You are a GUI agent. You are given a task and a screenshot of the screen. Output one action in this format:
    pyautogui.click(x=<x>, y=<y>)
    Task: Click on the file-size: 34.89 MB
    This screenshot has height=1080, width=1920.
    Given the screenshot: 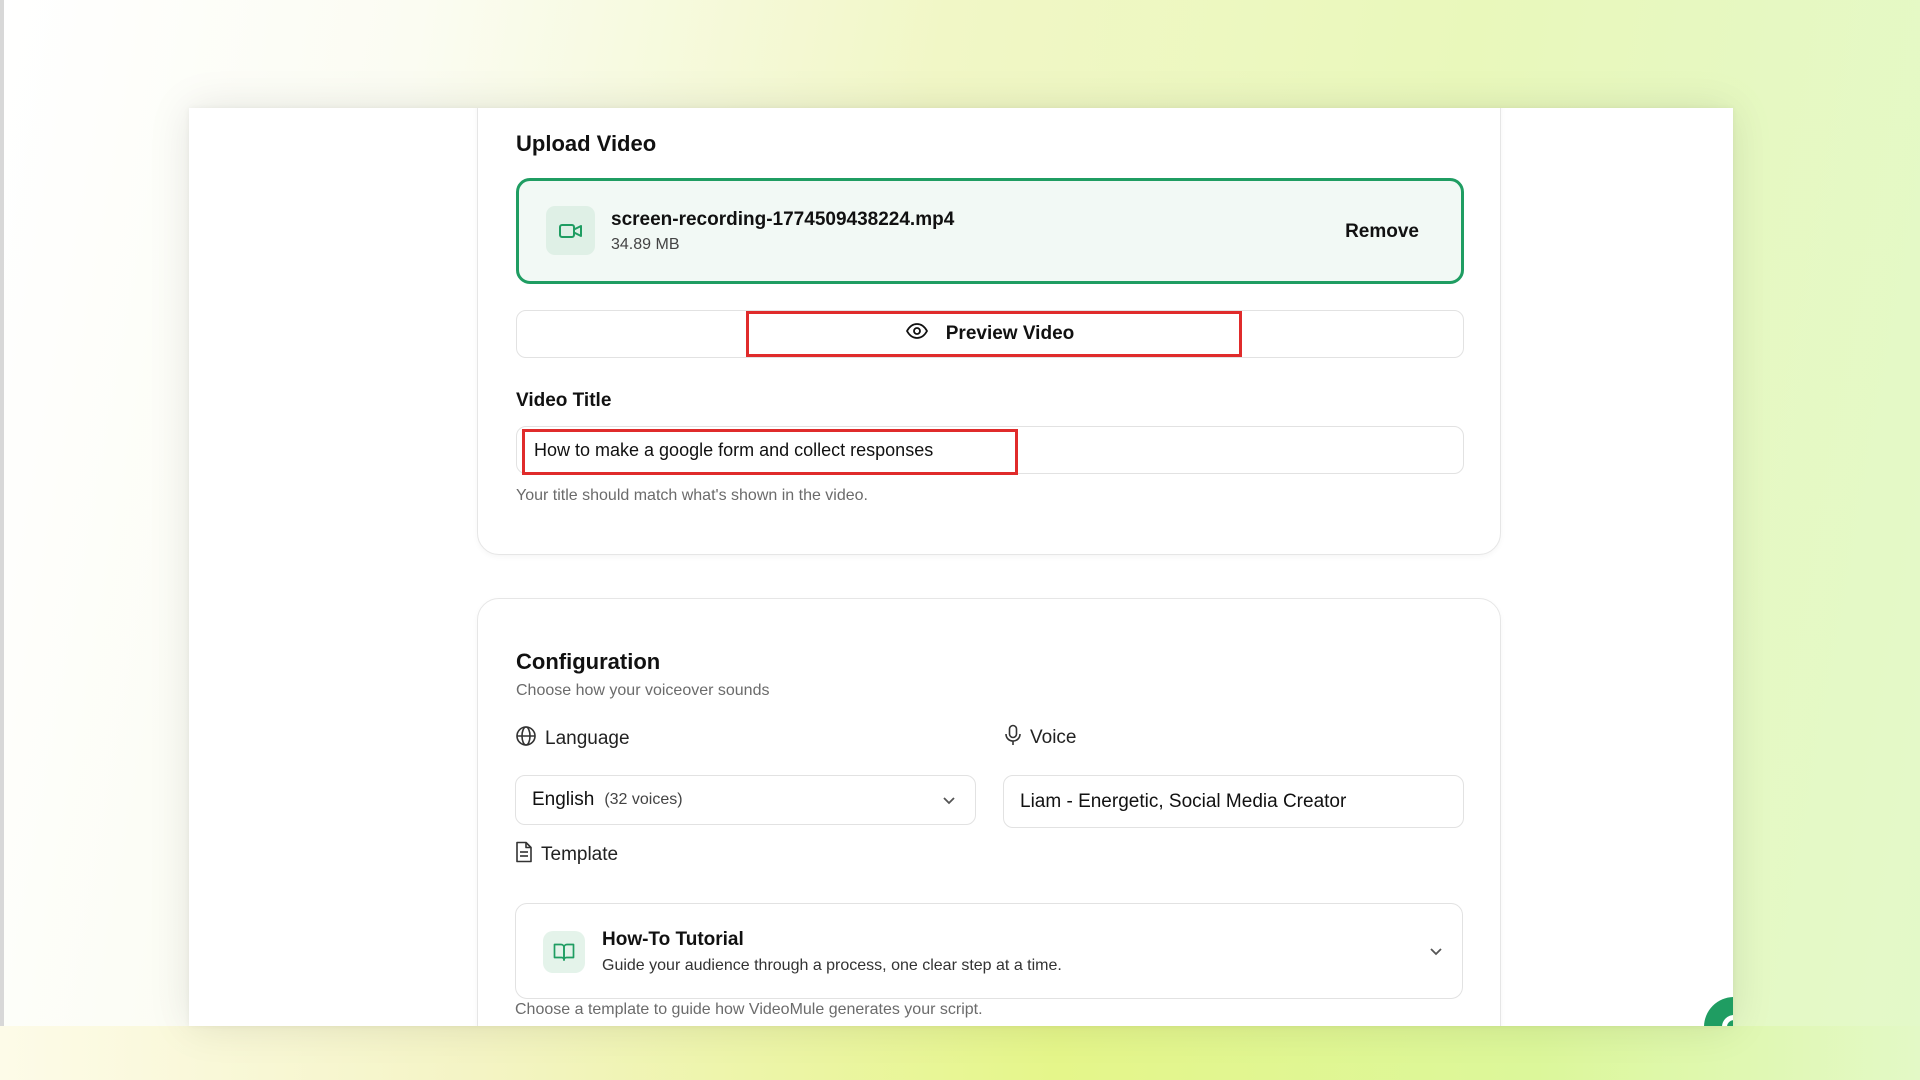 What is the action you would take?
    pyautogui.click(x=645, y=244)
    